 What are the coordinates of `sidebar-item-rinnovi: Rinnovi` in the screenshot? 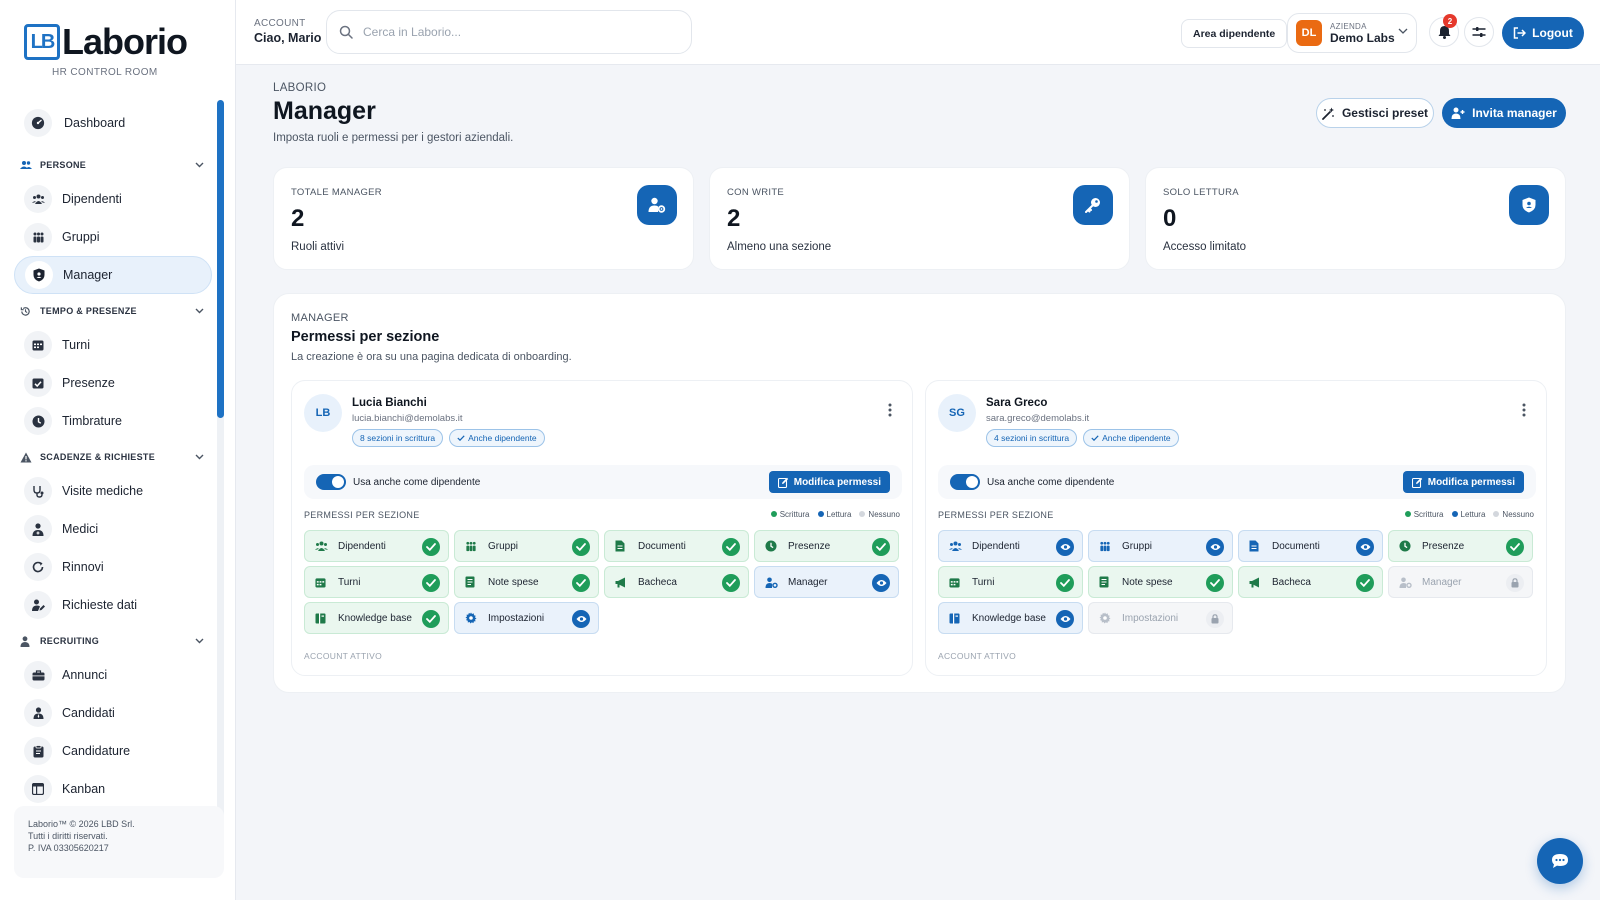 It's located at (113, 567).